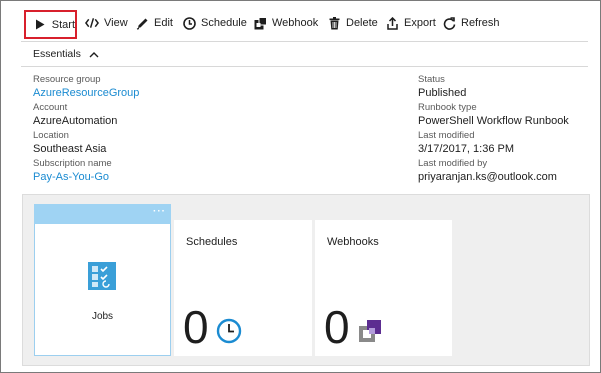  I want to click on prop-label: Runbook type, so click(447, 107).